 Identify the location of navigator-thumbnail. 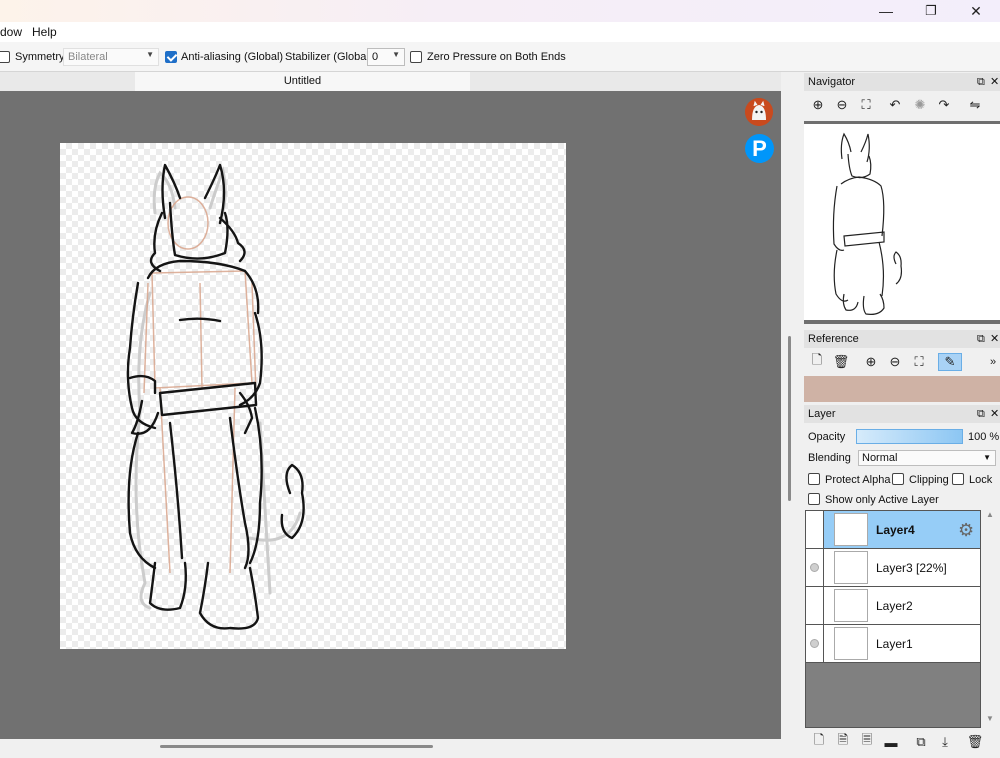
(867, 223).